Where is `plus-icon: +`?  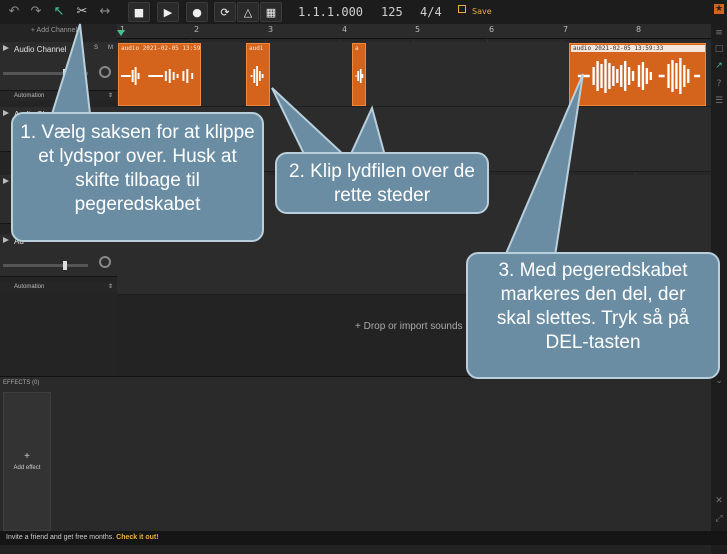 plus-icon: + is located at coordinates (27, 456).